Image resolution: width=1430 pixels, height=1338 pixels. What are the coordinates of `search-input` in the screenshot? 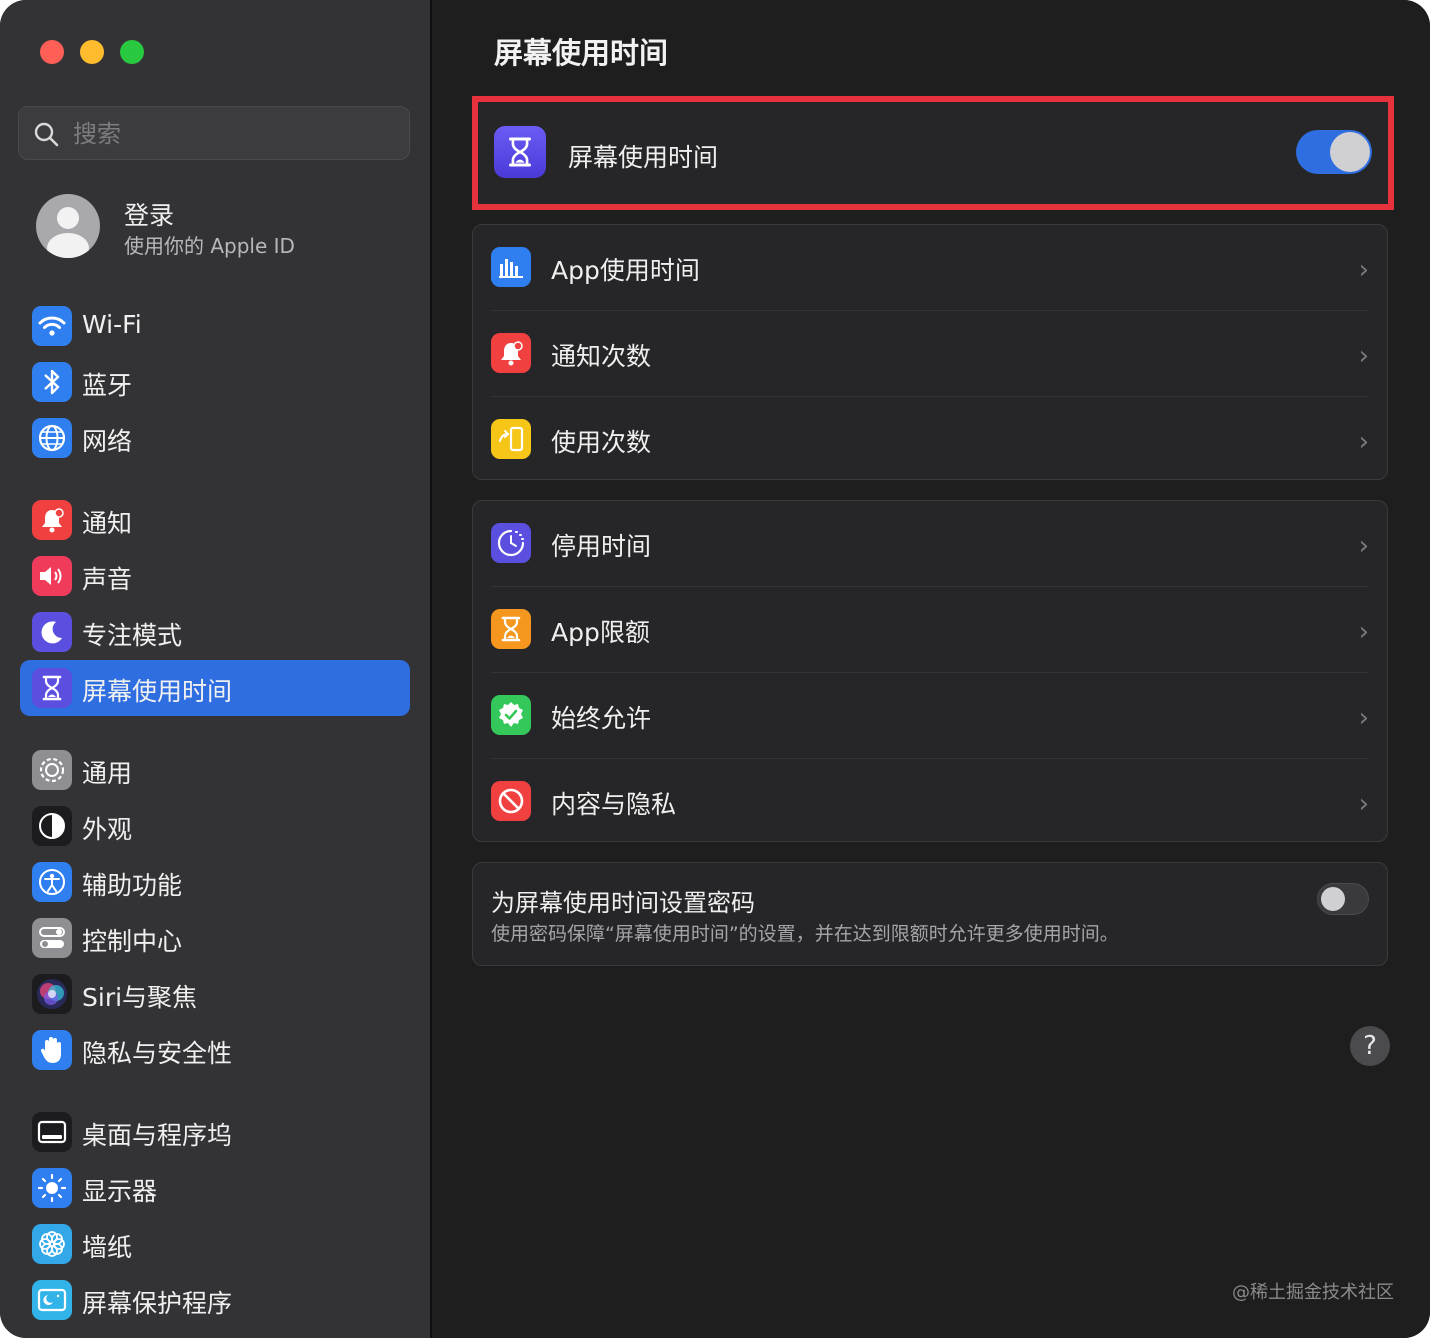 It's located at (233, 134).